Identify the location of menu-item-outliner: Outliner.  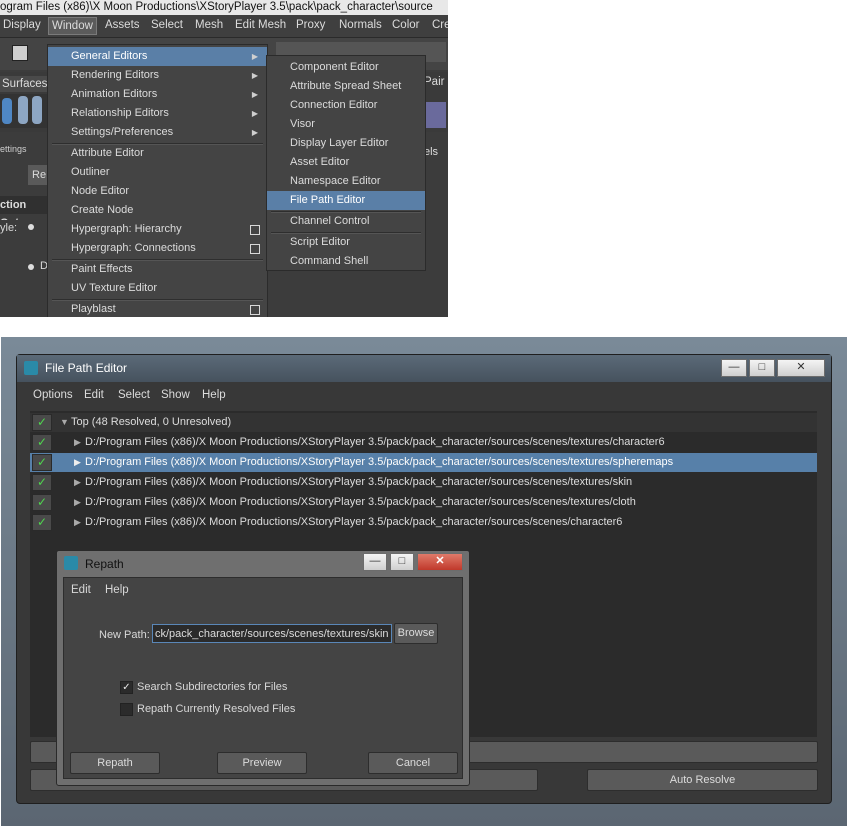
(157, 172).